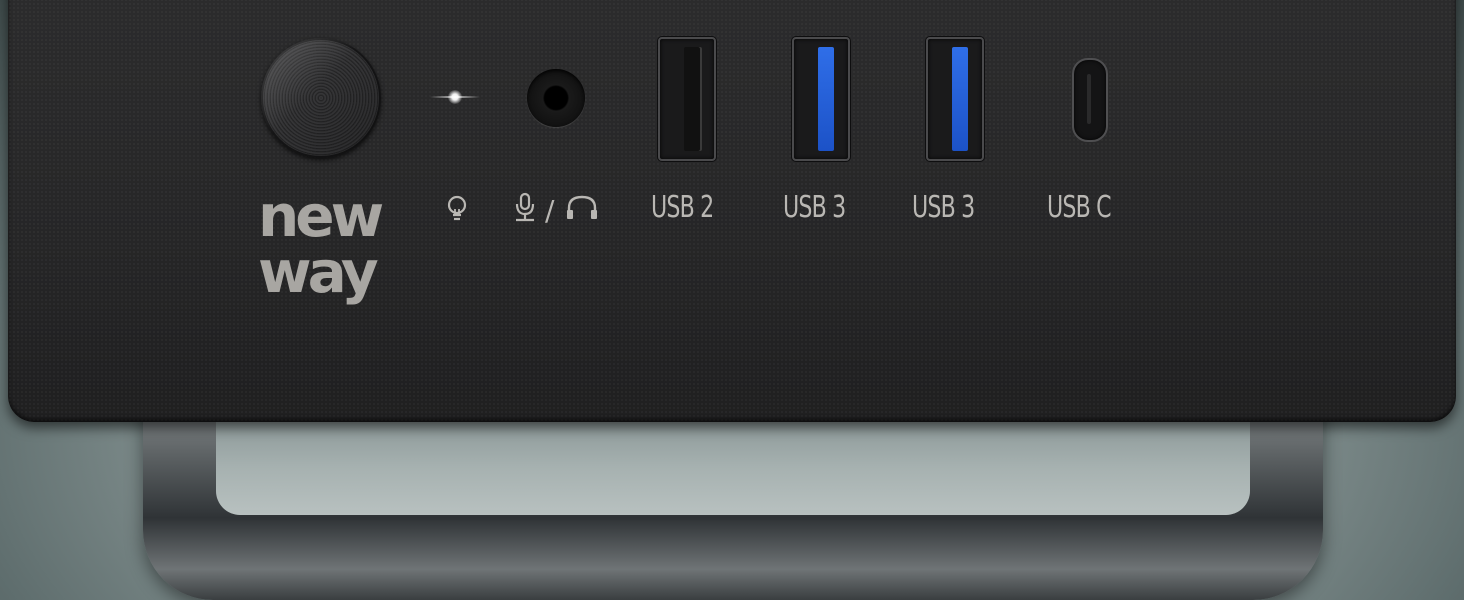  Describe the element at coordinates (321, 98) in the screenshot. I see `power-button` at that location.